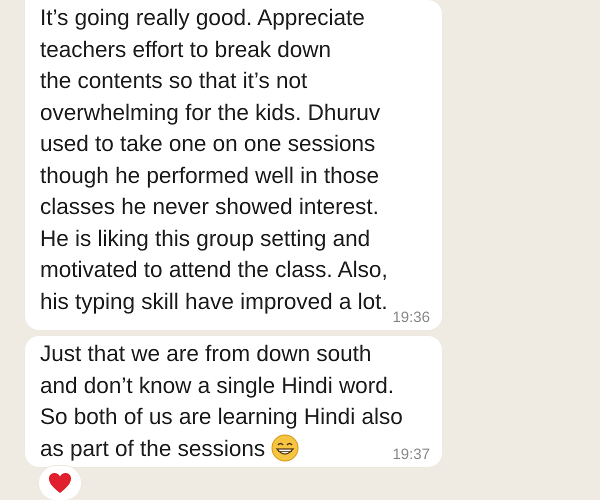 This screenshot has height=500, width=600. I want to click on message-line: It’s going really good. Appreciate, so click(202, 18).